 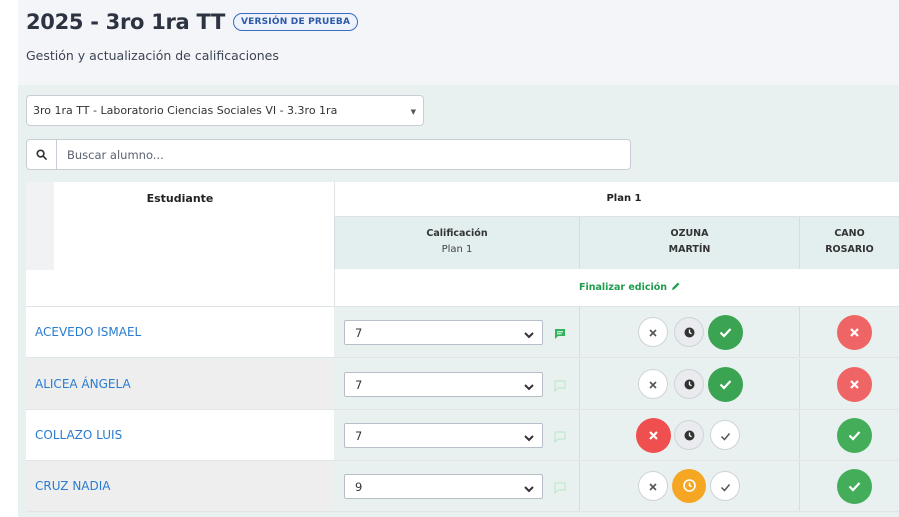 What do you see at coordinates (457, 249) in the screenshot?
I see `grade-header-line2: Plan 1` at bounding box center [457, 249].